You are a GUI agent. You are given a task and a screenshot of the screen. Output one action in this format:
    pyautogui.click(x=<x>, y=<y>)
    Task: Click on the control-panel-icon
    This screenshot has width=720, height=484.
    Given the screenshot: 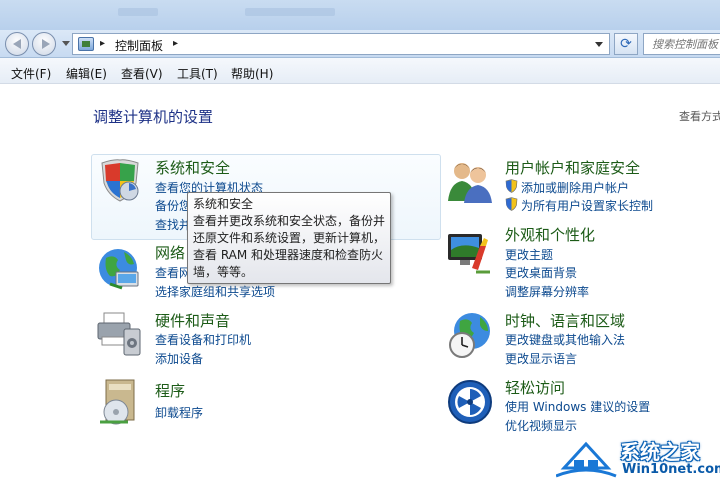 What is the action you would take?
    pyautogui.click(x=86, y=44)
    